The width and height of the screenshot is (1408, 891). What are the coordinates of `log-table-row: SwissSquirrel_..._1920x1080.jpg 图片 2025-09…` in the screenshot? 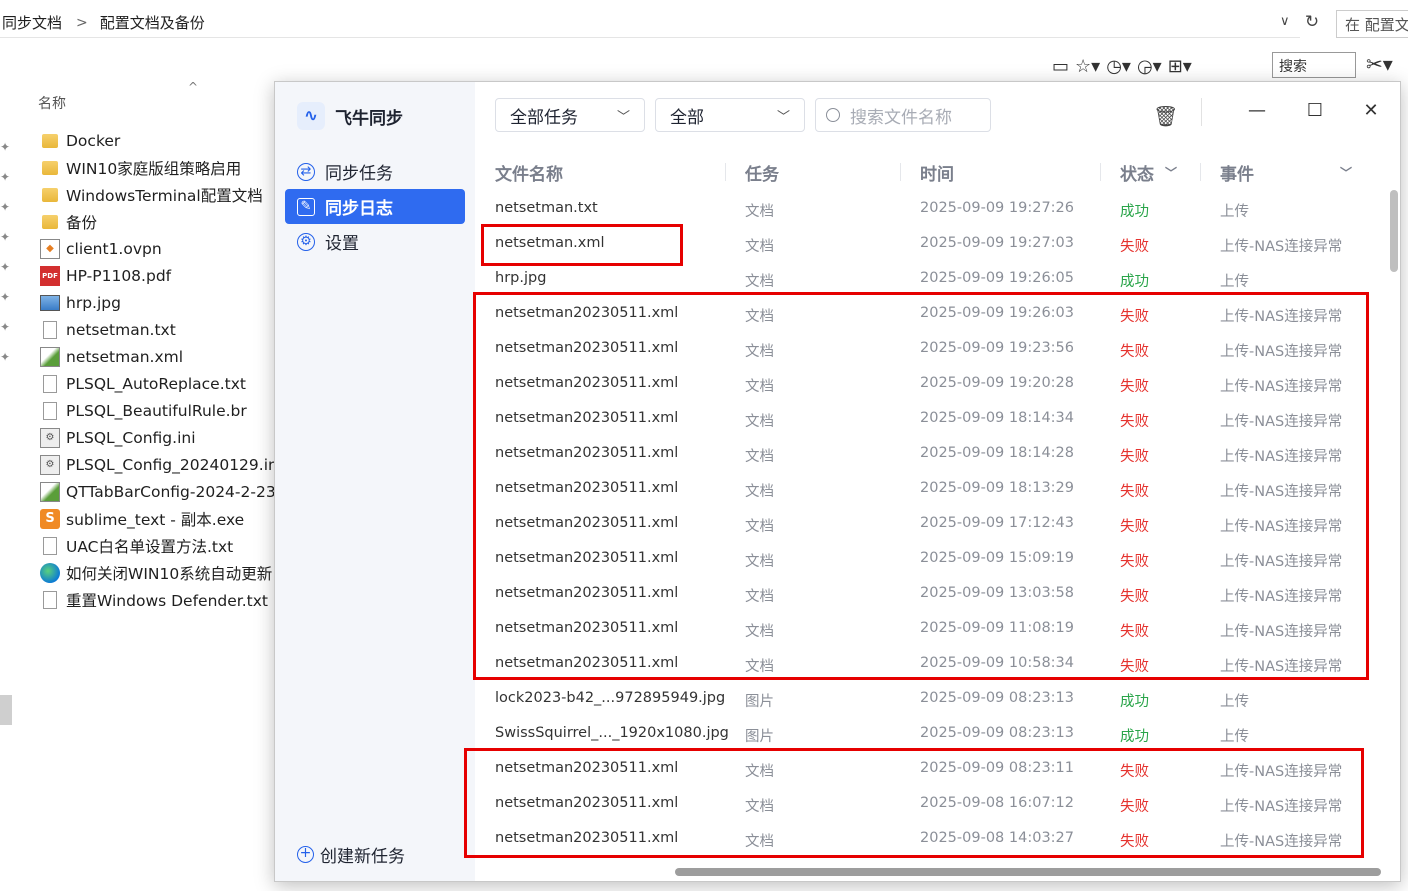 It's located at (939, 733).